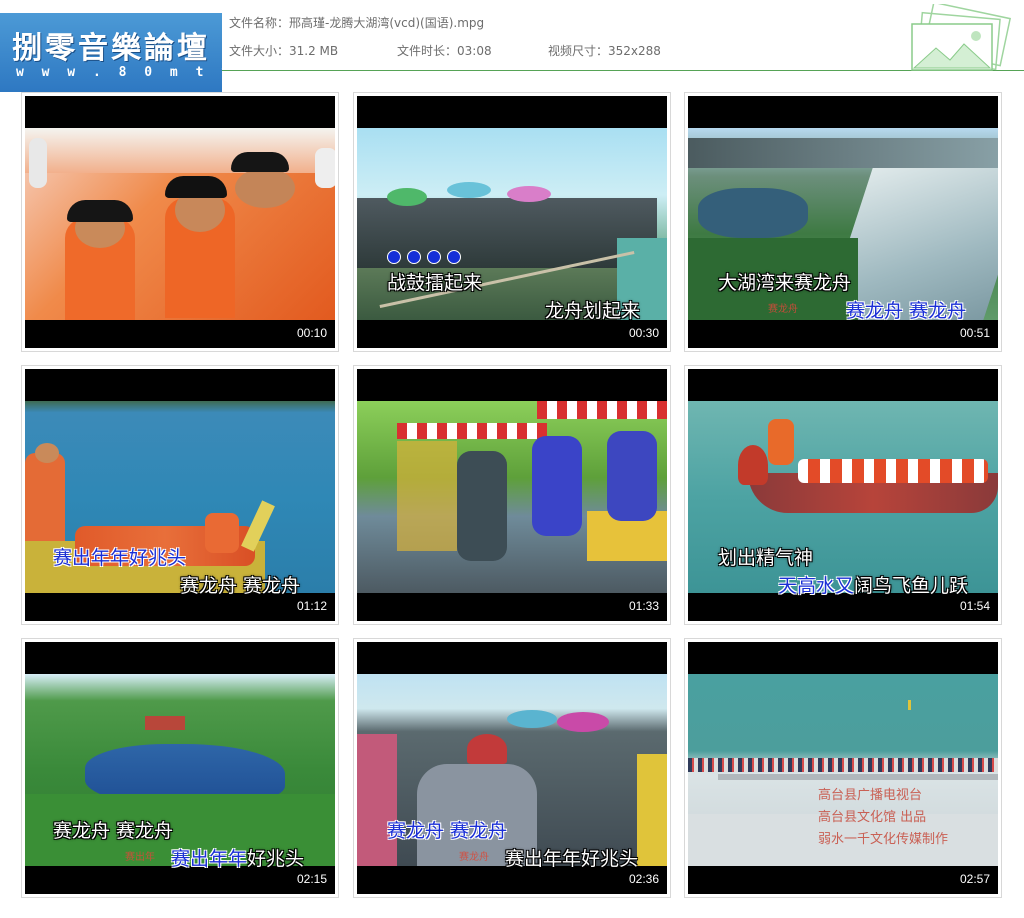  What do you see at coordinates (785, 283) in the screenshot?
I see `lyric-line-1: 大湖湾来赛龙舟` at bounding box center [785, 283].